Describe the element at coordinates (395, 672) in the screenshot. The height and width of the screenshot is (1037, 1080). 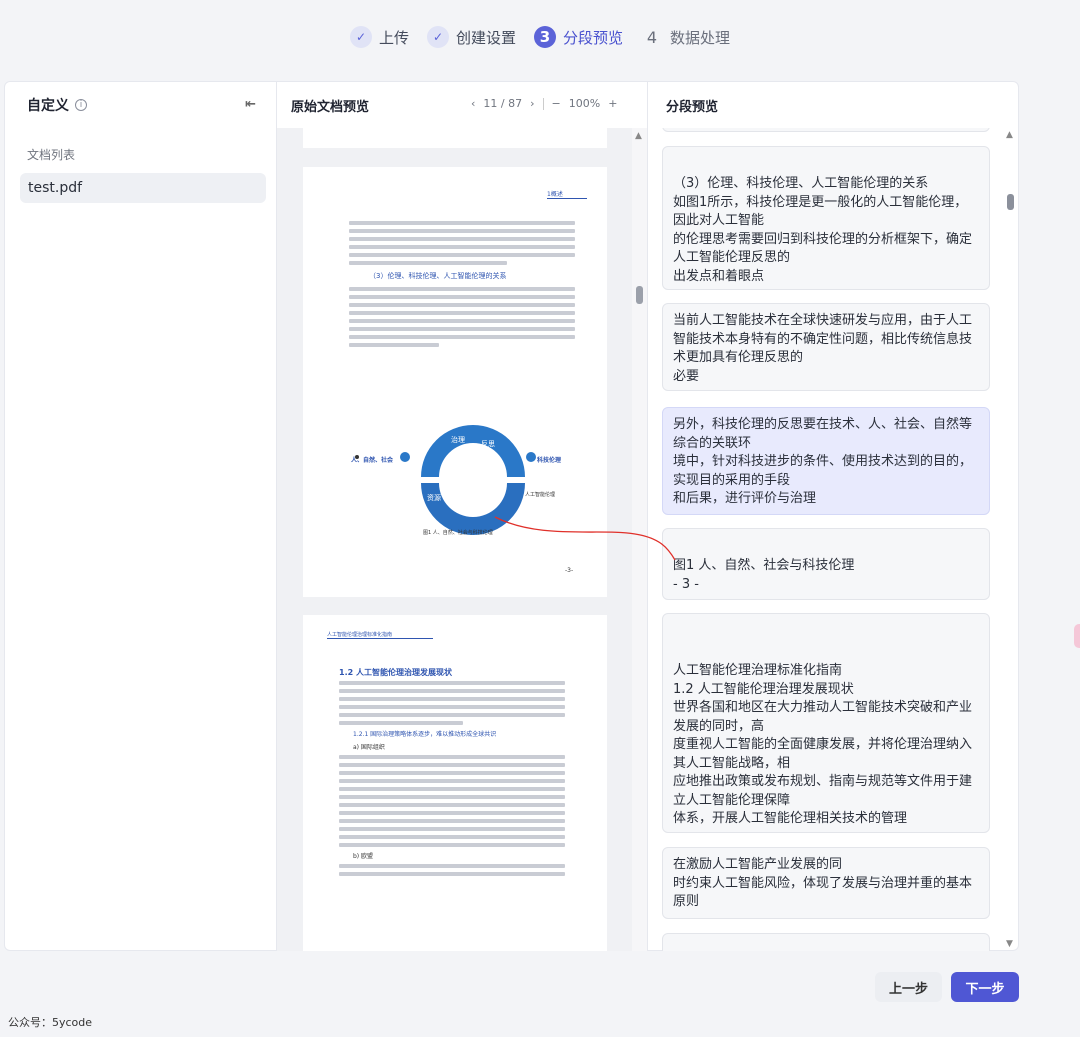
I see `page-heading: 1.2 人工智能伦理治理发展现状` at that location.